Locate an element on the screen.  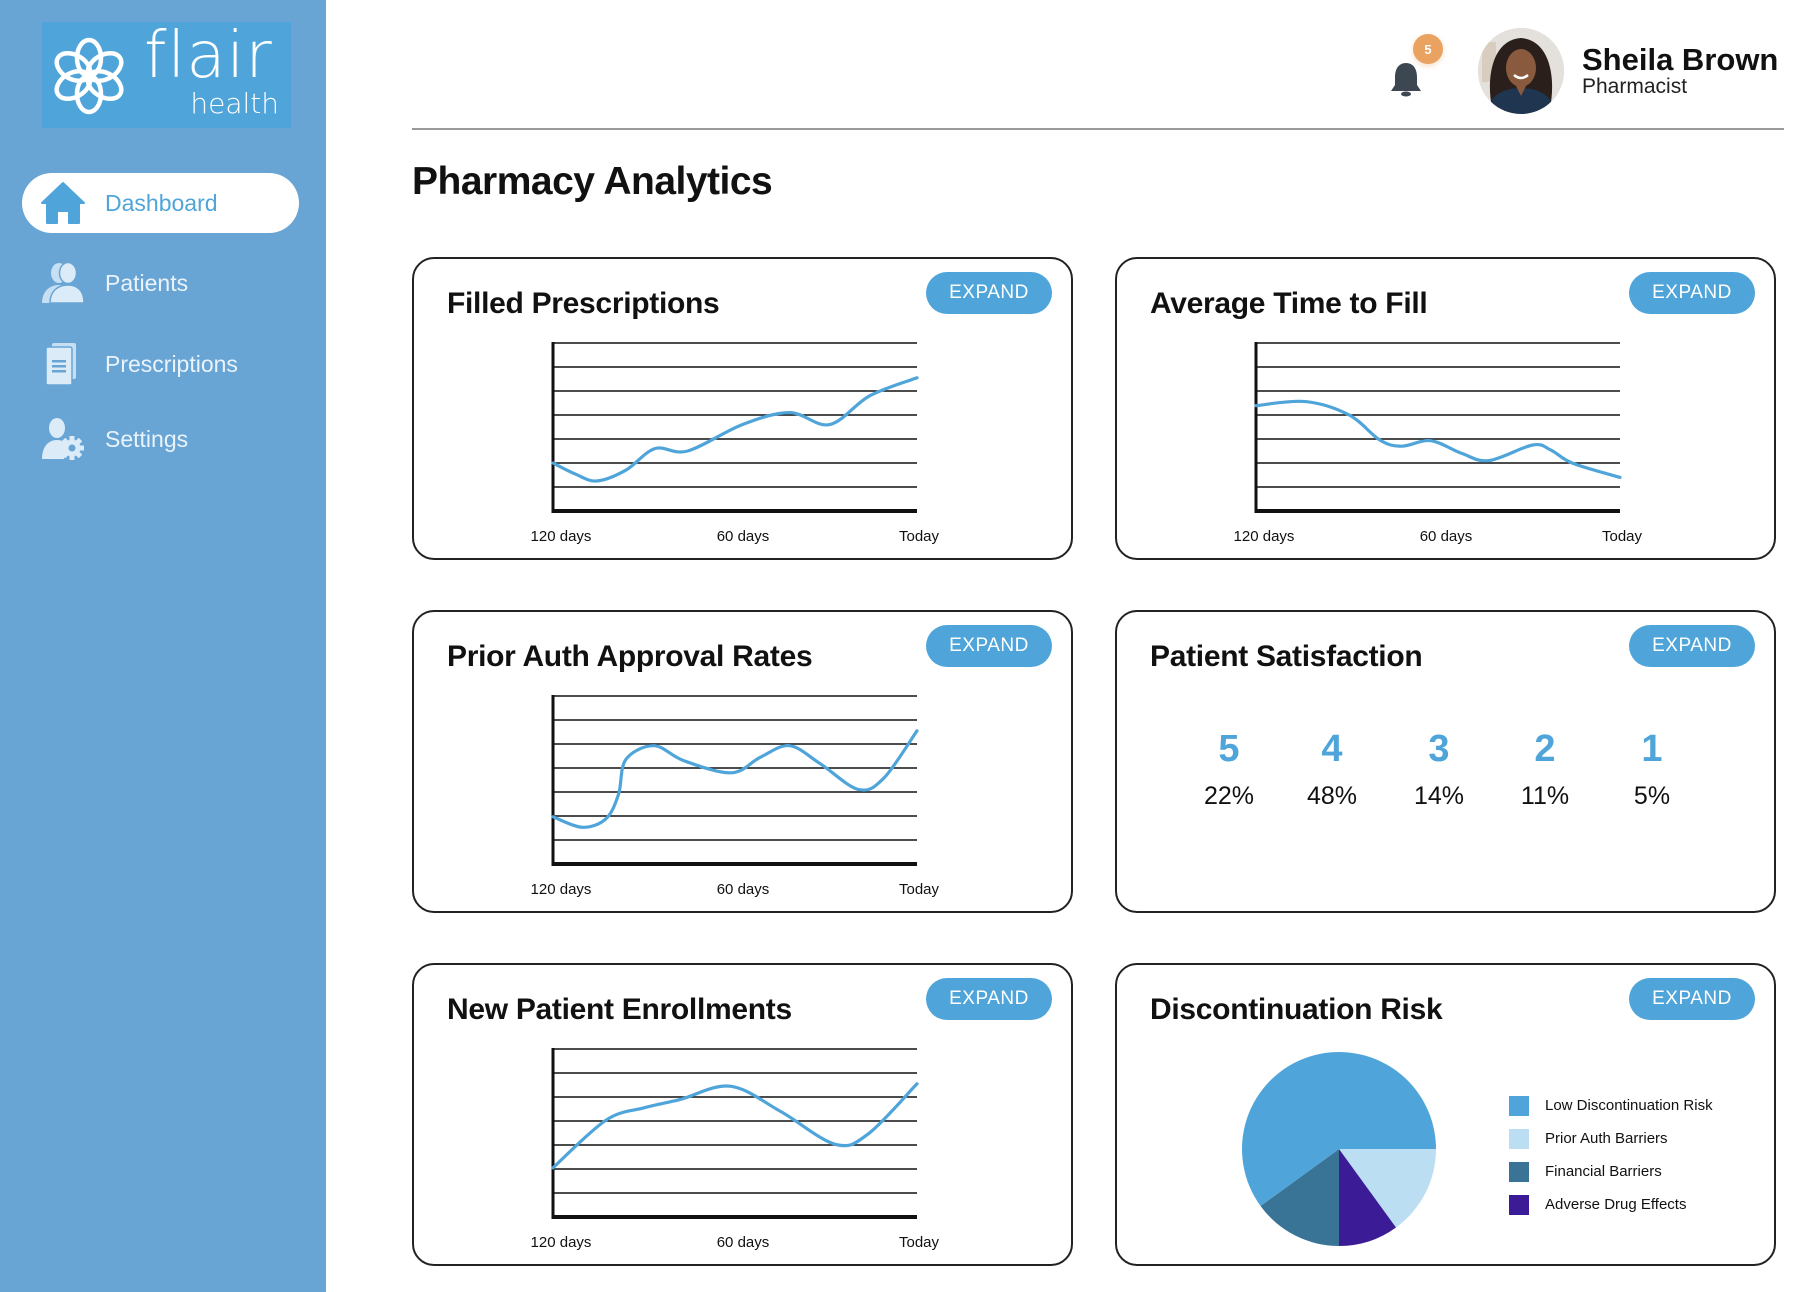
card-title: Patient Satisfaction is located at coordinates (1286, 656).